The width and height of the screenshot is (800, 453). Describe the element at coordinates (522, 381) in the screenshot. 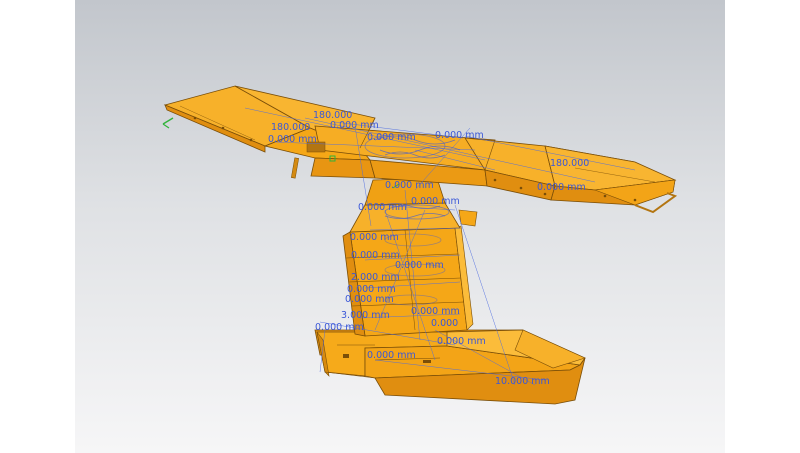

I see `dimension-label: 10.000 mm` at that location.